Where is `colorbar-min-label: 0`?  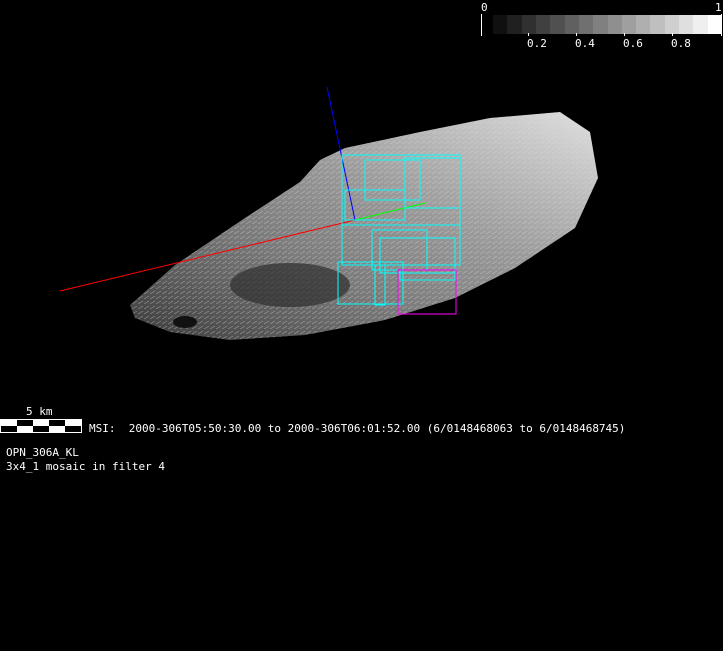
colorbar-min-label: 0 is located at coordinates (484, 7).